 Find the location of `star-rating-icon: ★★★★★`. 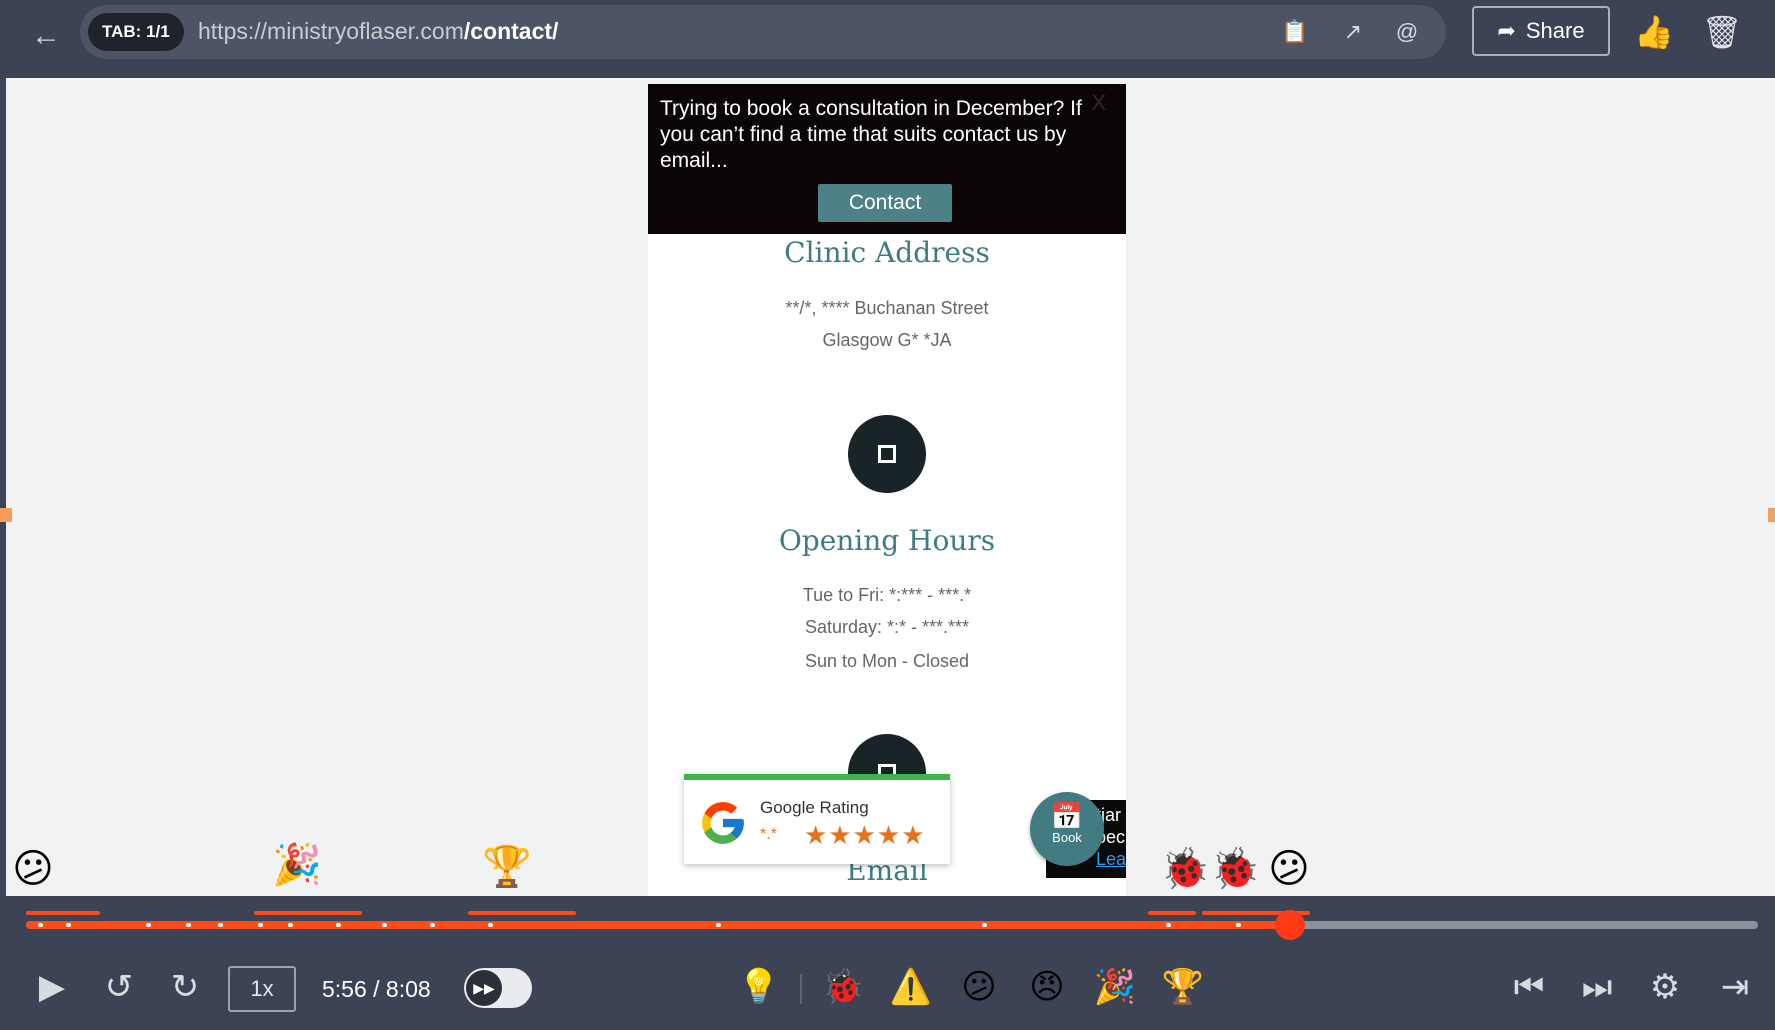

star-rating-icon: ★★★★★ is located at coordinates (865, 835).